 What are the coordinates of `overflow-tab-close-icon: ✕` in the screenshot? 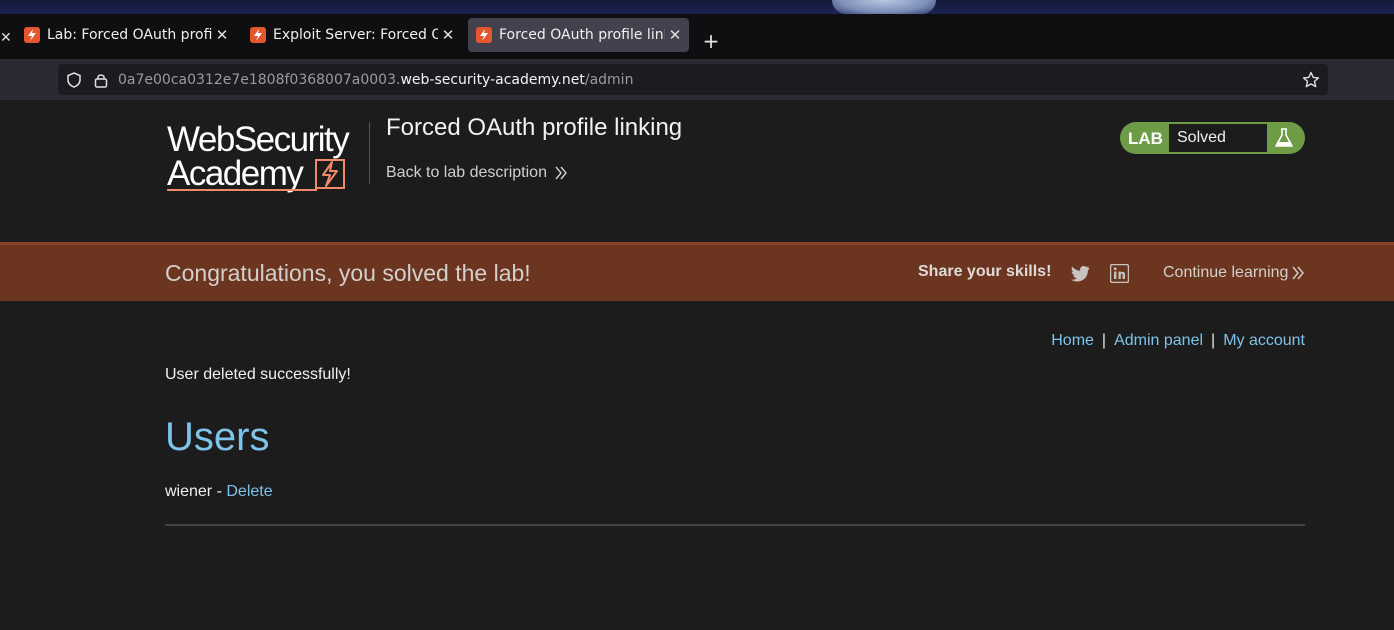 It's located at (6, 38).